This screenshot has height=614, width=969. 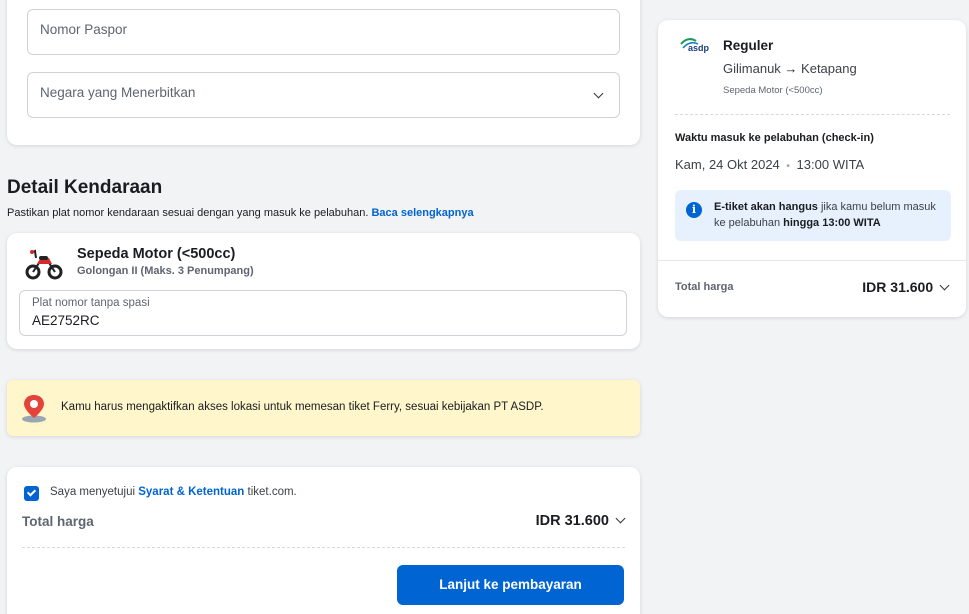 I want to click on origin-port: Gilimanuk, so click(x=752, y=68).